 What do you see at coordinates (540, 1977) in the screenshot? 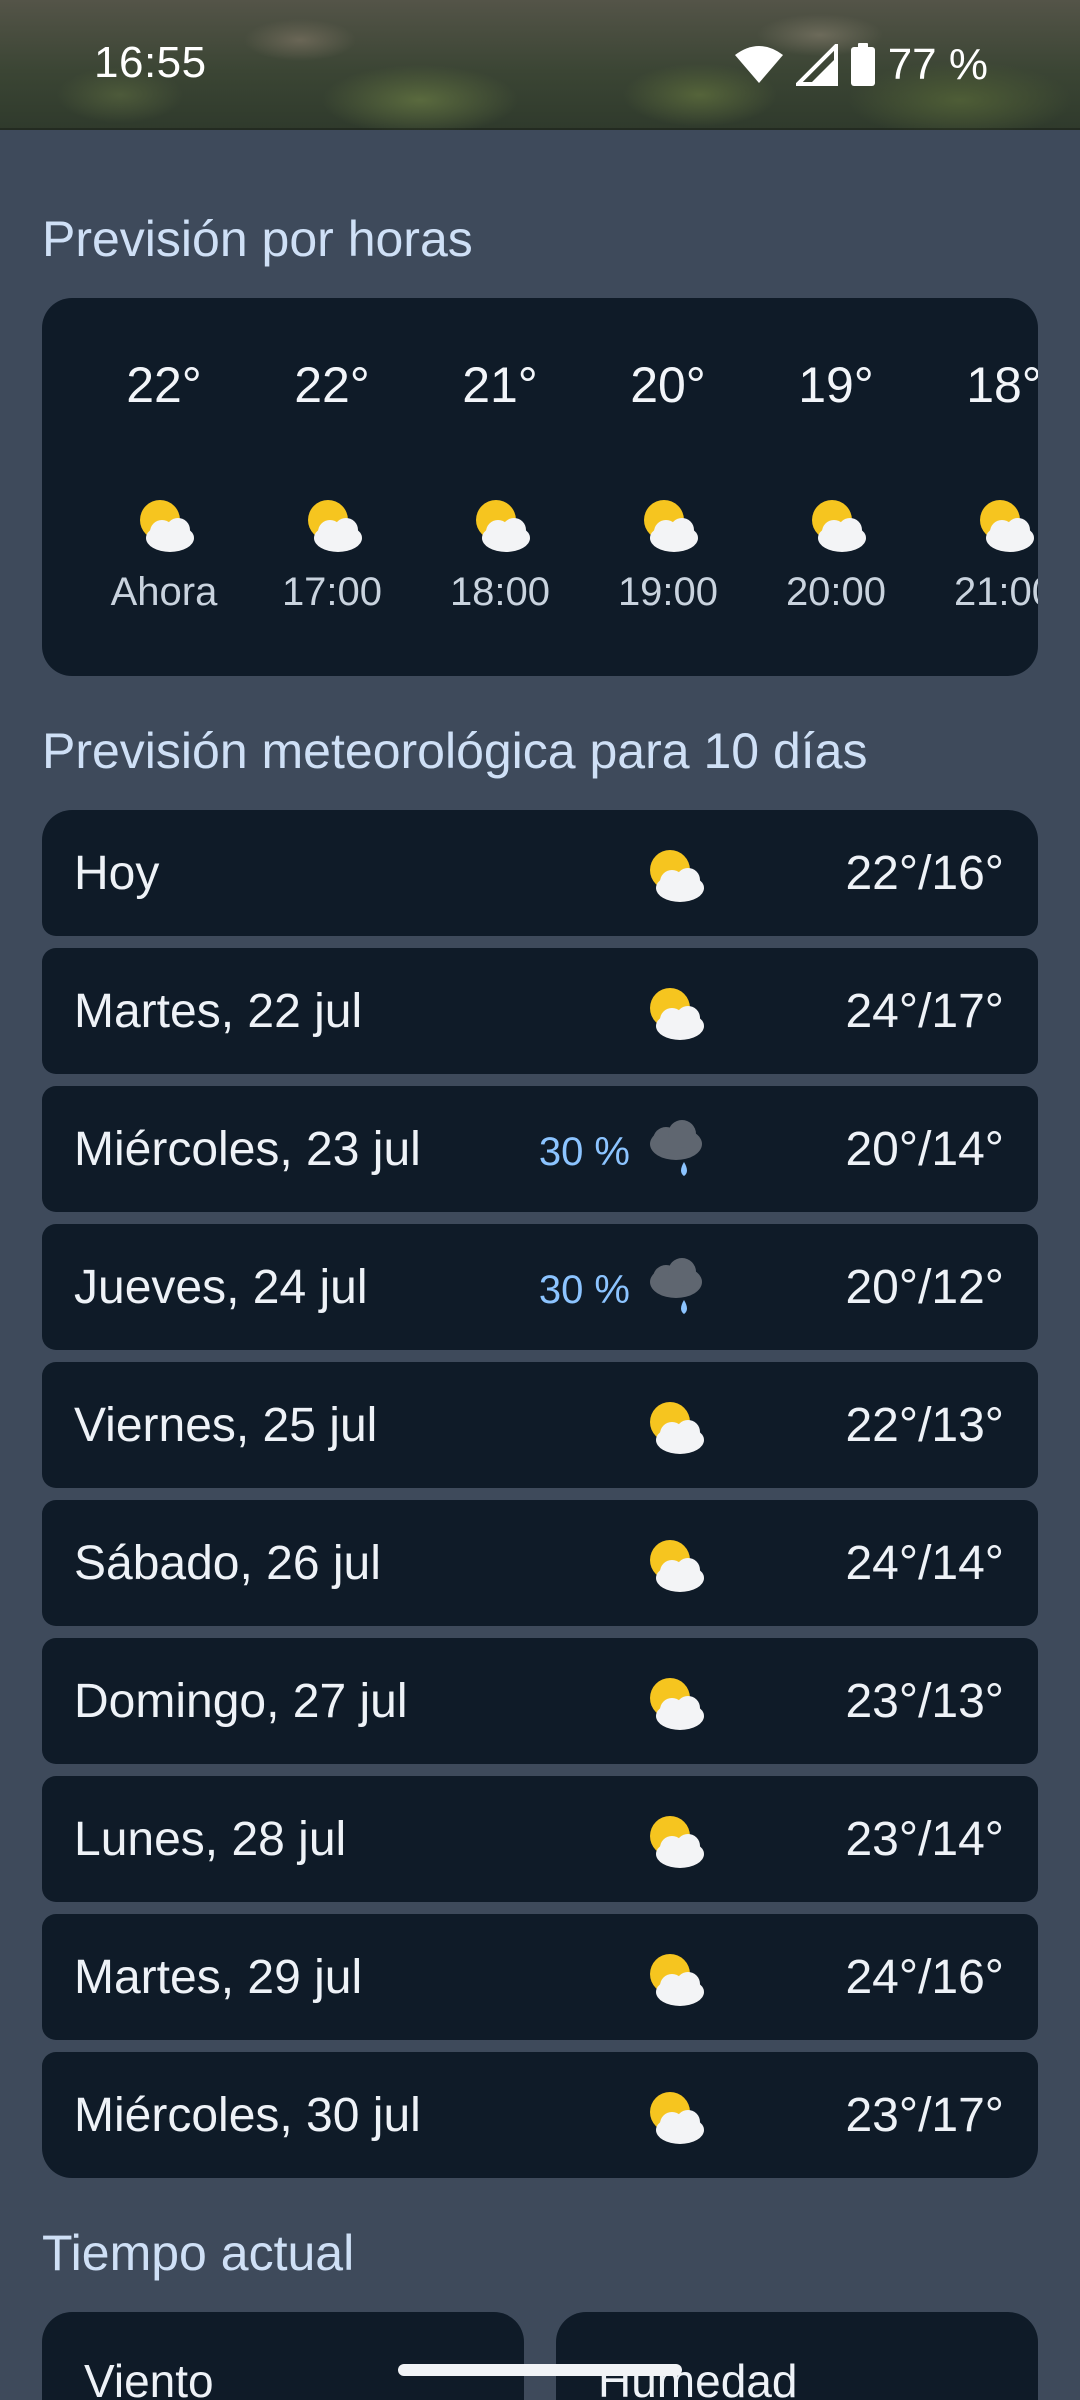
I see `daily-row: Martes, 29 jul 24°/16°` at bounding box center [540, 1977].